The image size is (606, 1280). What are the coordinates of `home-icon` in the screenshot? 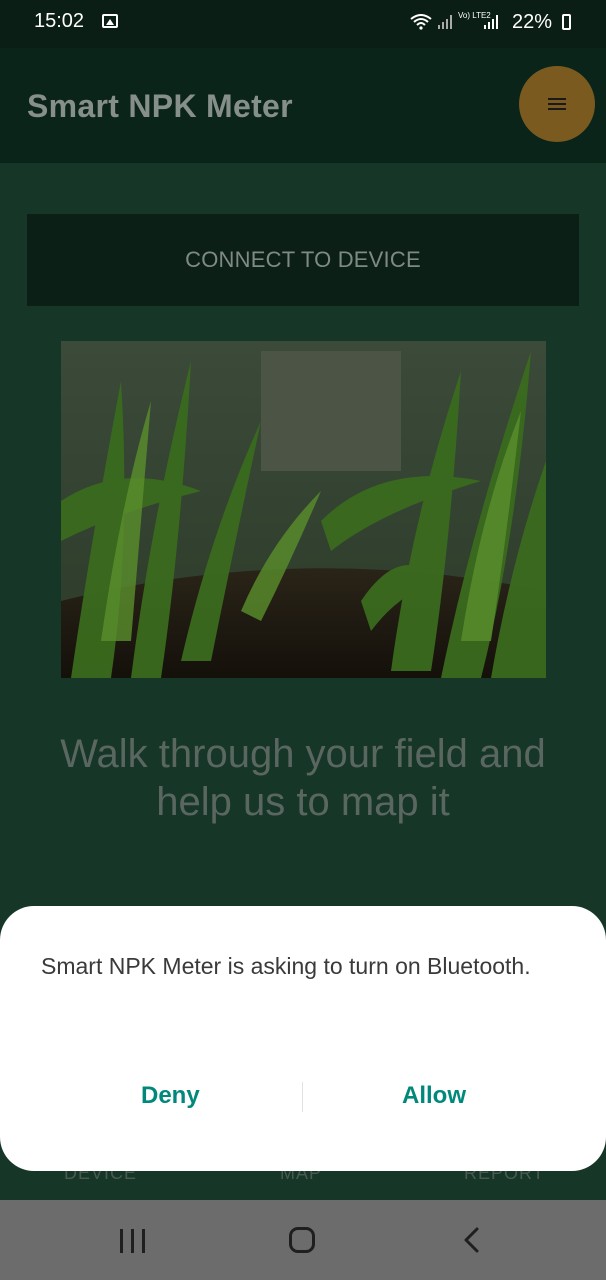 It's located at (302, 1240).